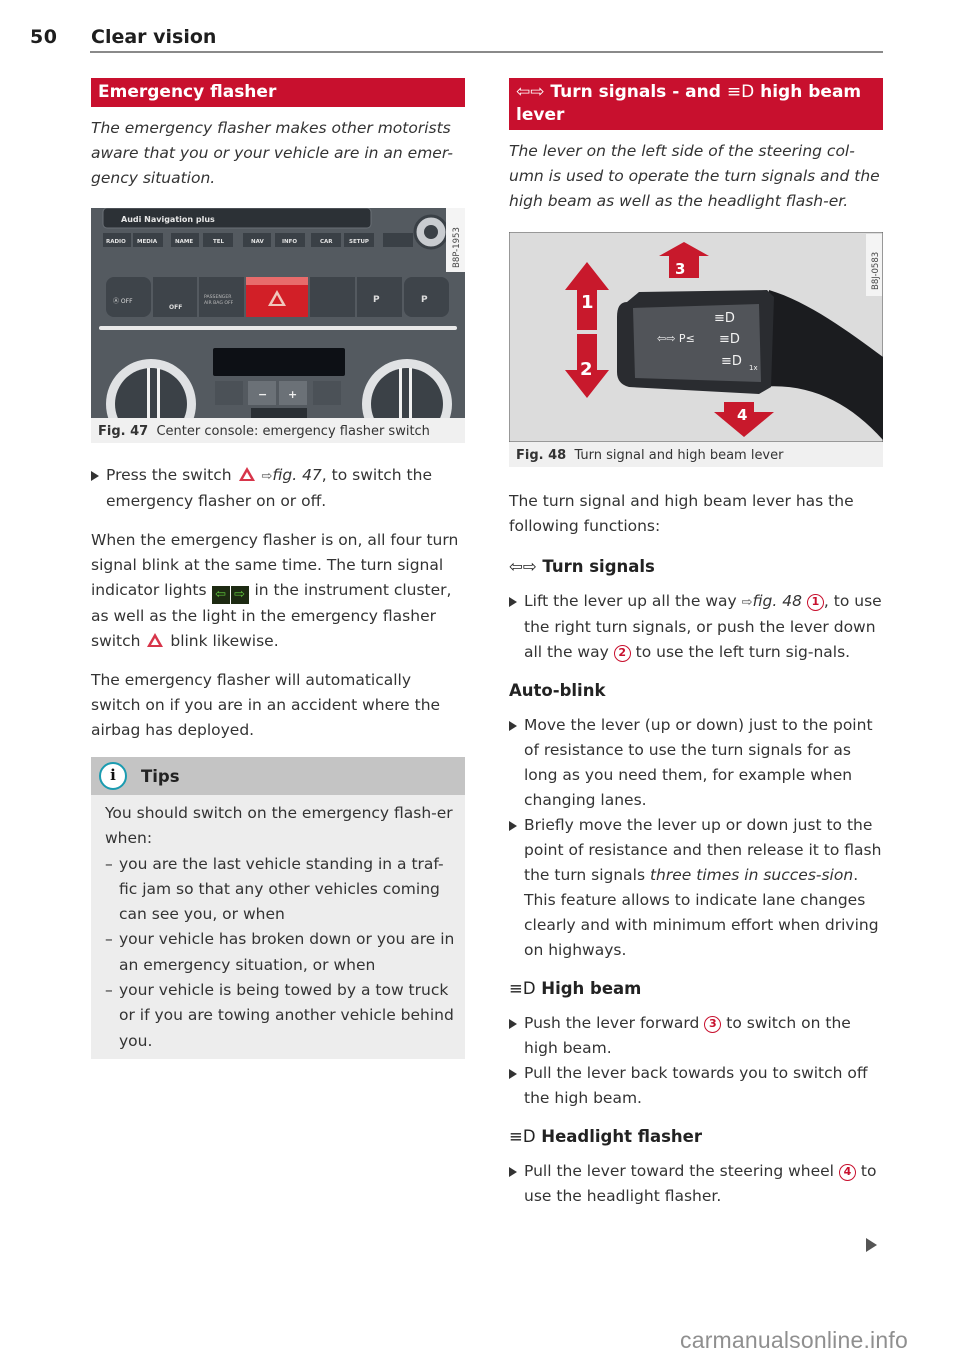 Image resolution: width=960 pixels, height=1361 pixels. I want to click on nav-display-title: Audi Navigation plus, so click(168, 219).